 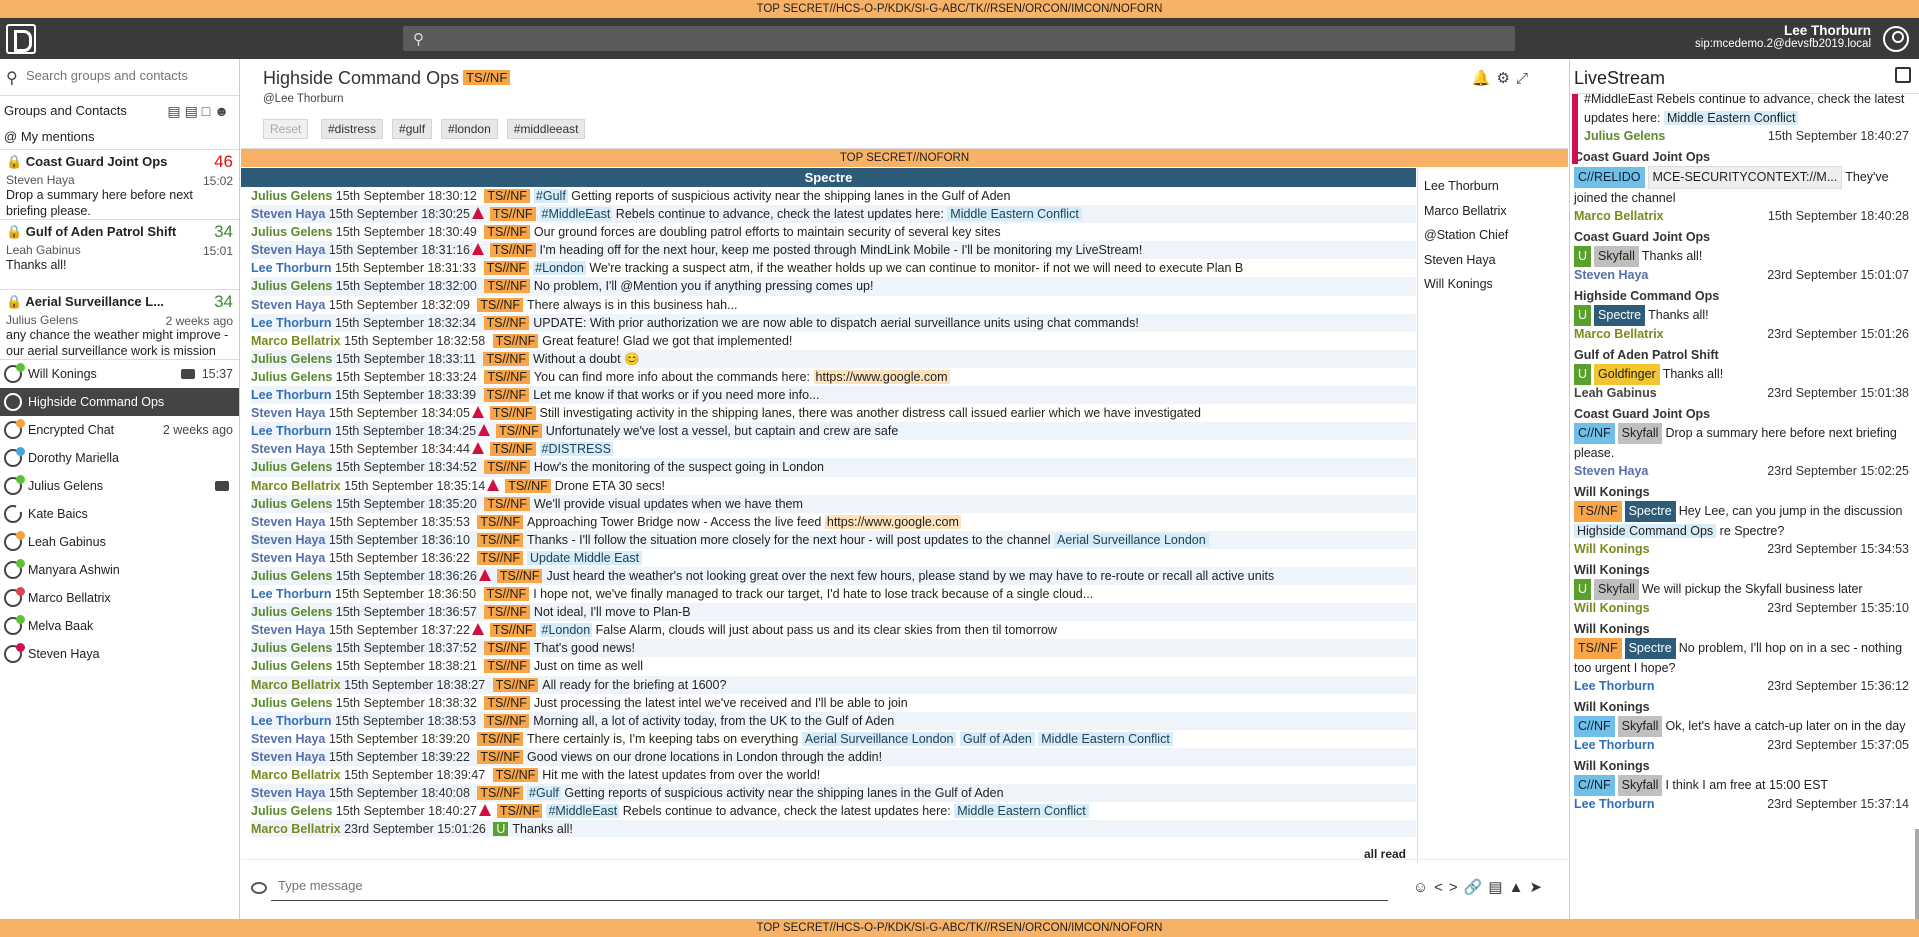 I want to click on channel-link: Aerial Surveillance London, so click(x=1131, y=539).